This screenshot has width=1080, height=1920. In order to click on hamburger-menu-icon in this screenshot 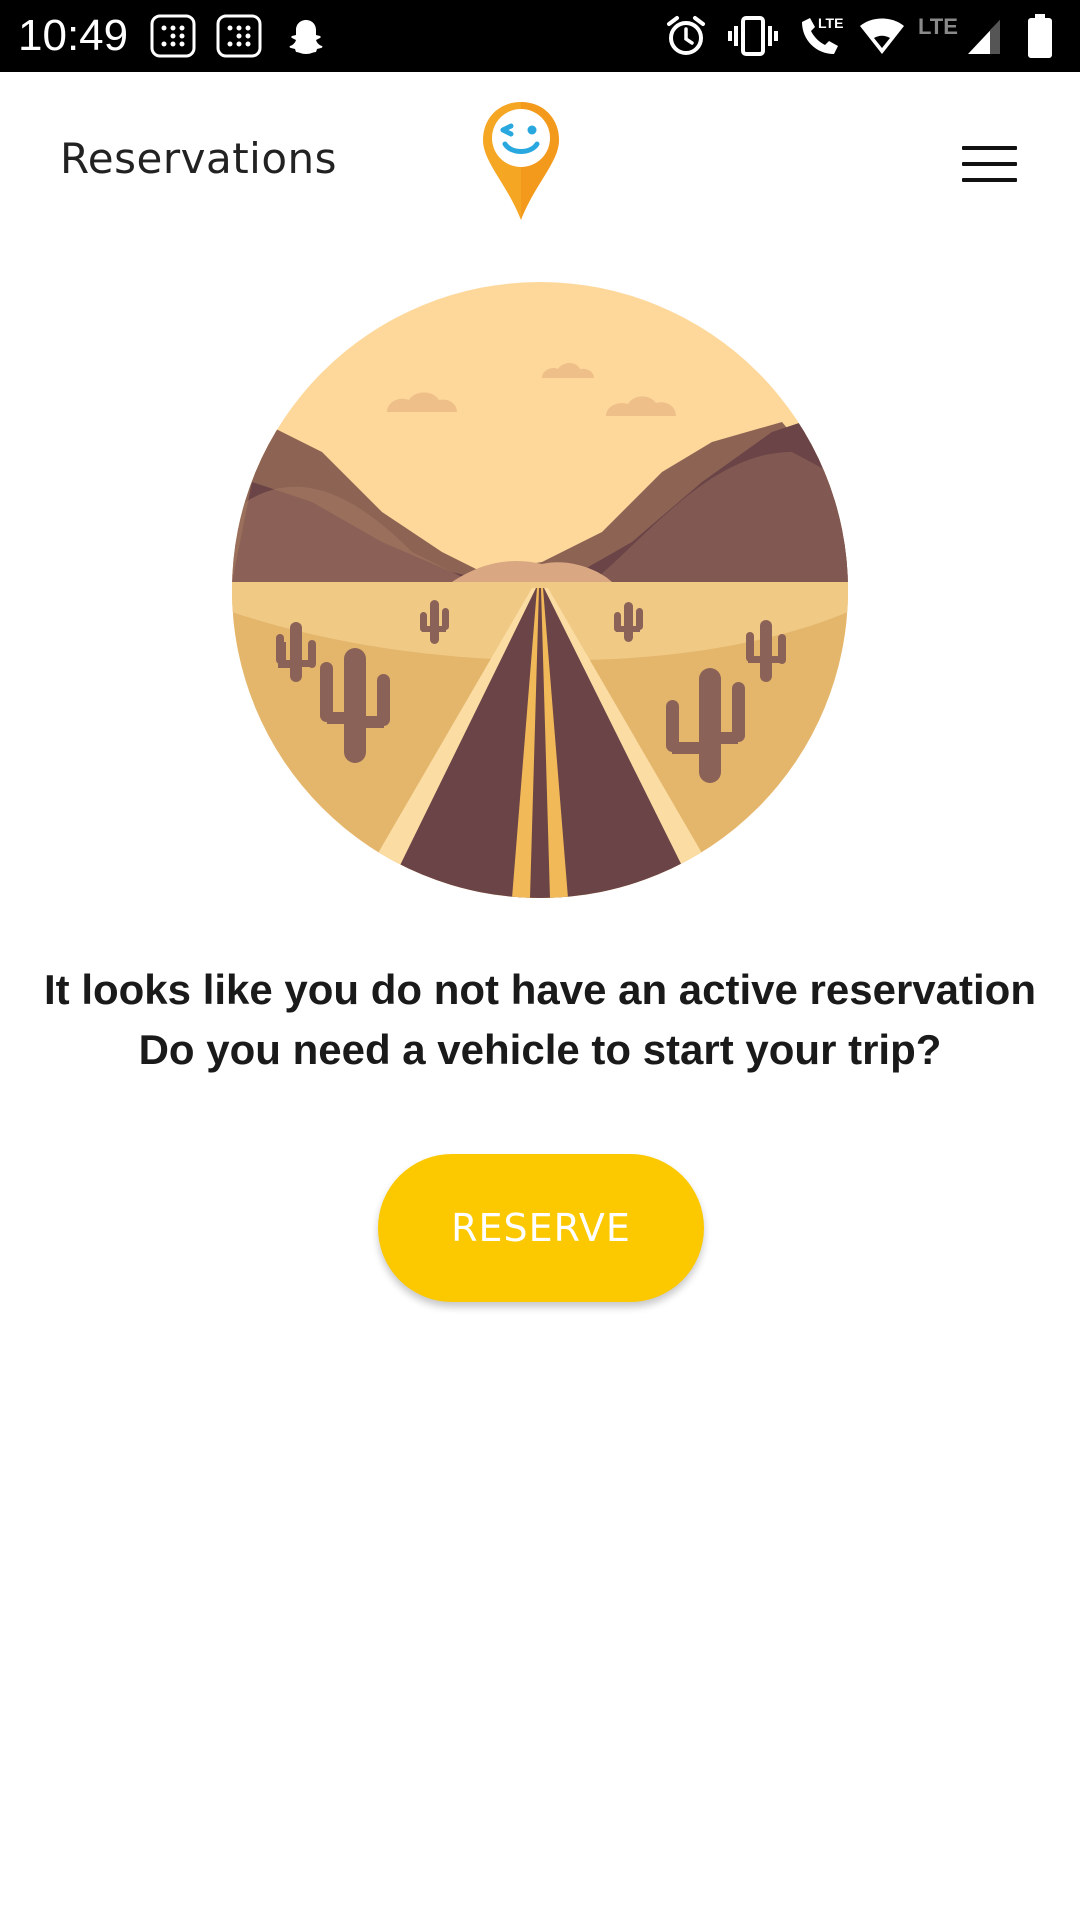, I will do `click(990, 164)`.